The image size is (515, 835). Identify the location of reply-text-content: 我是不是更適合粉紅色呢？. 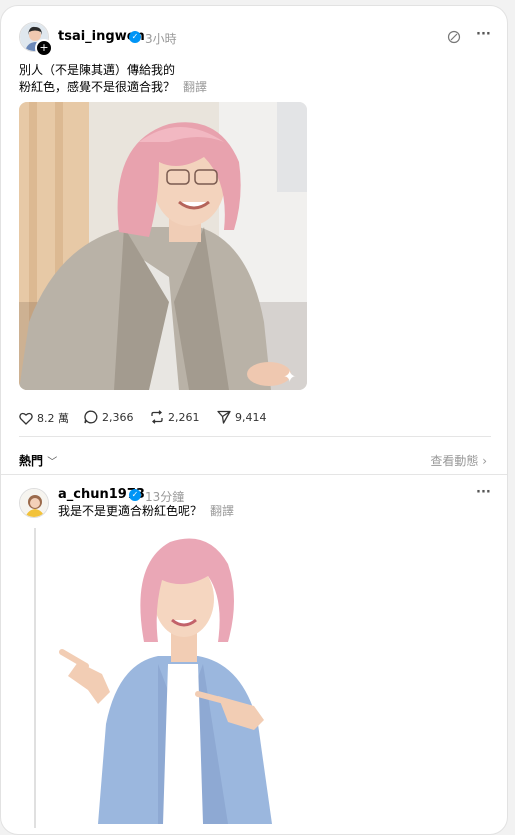
(130, 511).